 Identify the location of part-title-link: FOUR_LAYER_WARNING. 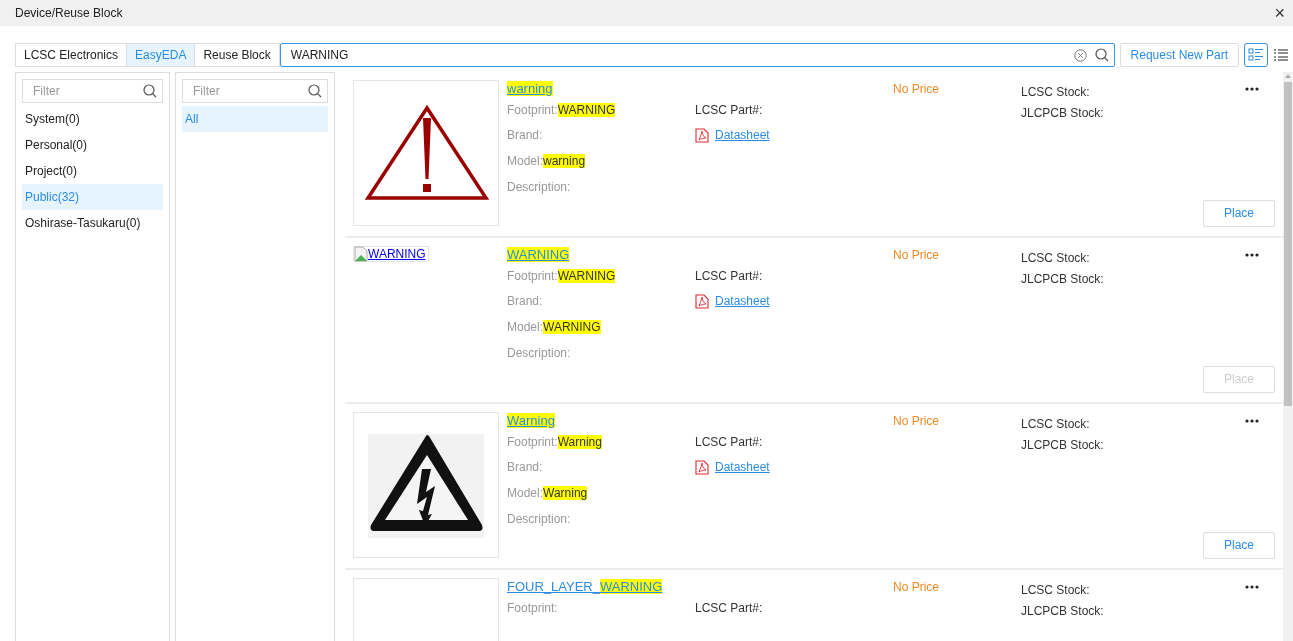
(601, 586).